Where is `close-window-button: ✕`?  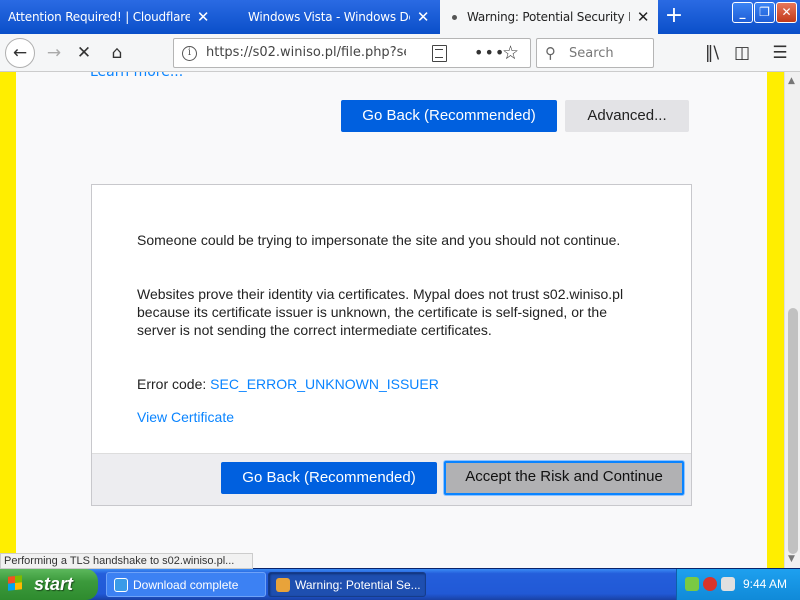 close-window-button: ✕ is located at coordinates (786, 12).